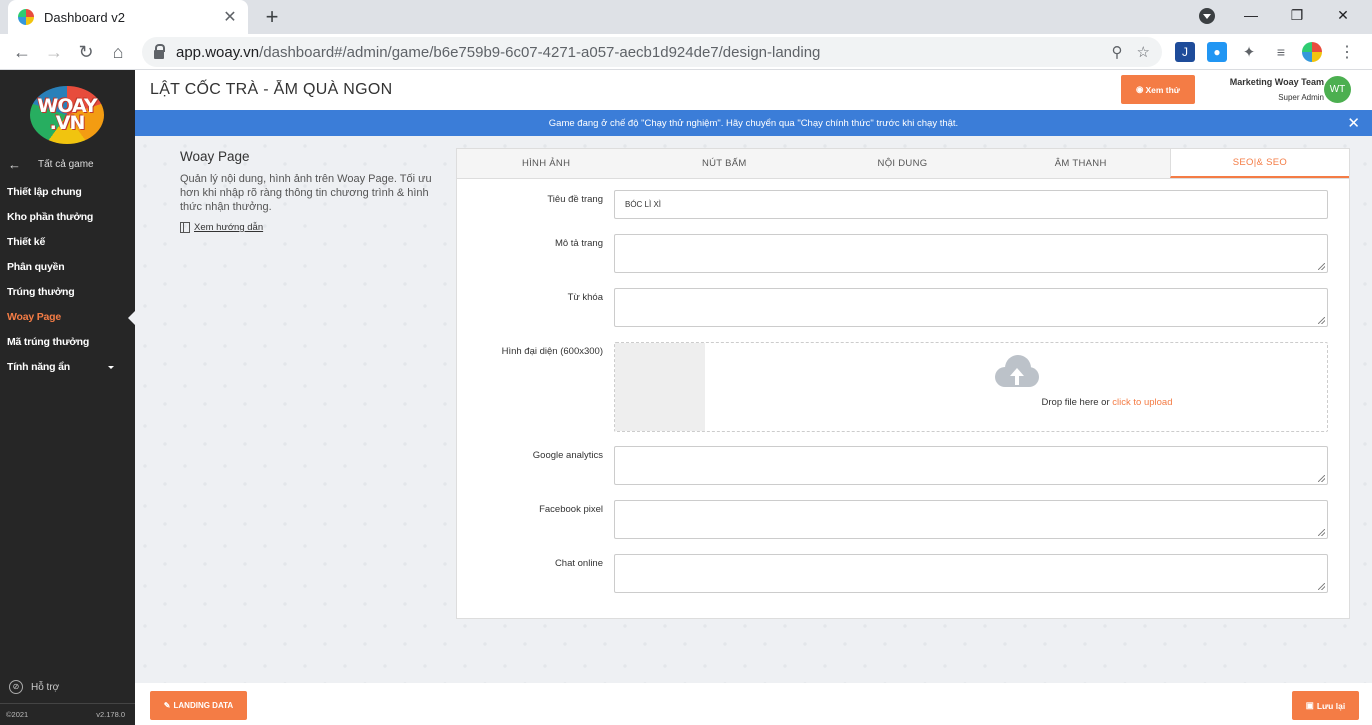 The width and height of the screenshot is (1372, 725). Describe the element at coordinates (111, 369) in the screenshot. I see `caret-down-icon` at that location.